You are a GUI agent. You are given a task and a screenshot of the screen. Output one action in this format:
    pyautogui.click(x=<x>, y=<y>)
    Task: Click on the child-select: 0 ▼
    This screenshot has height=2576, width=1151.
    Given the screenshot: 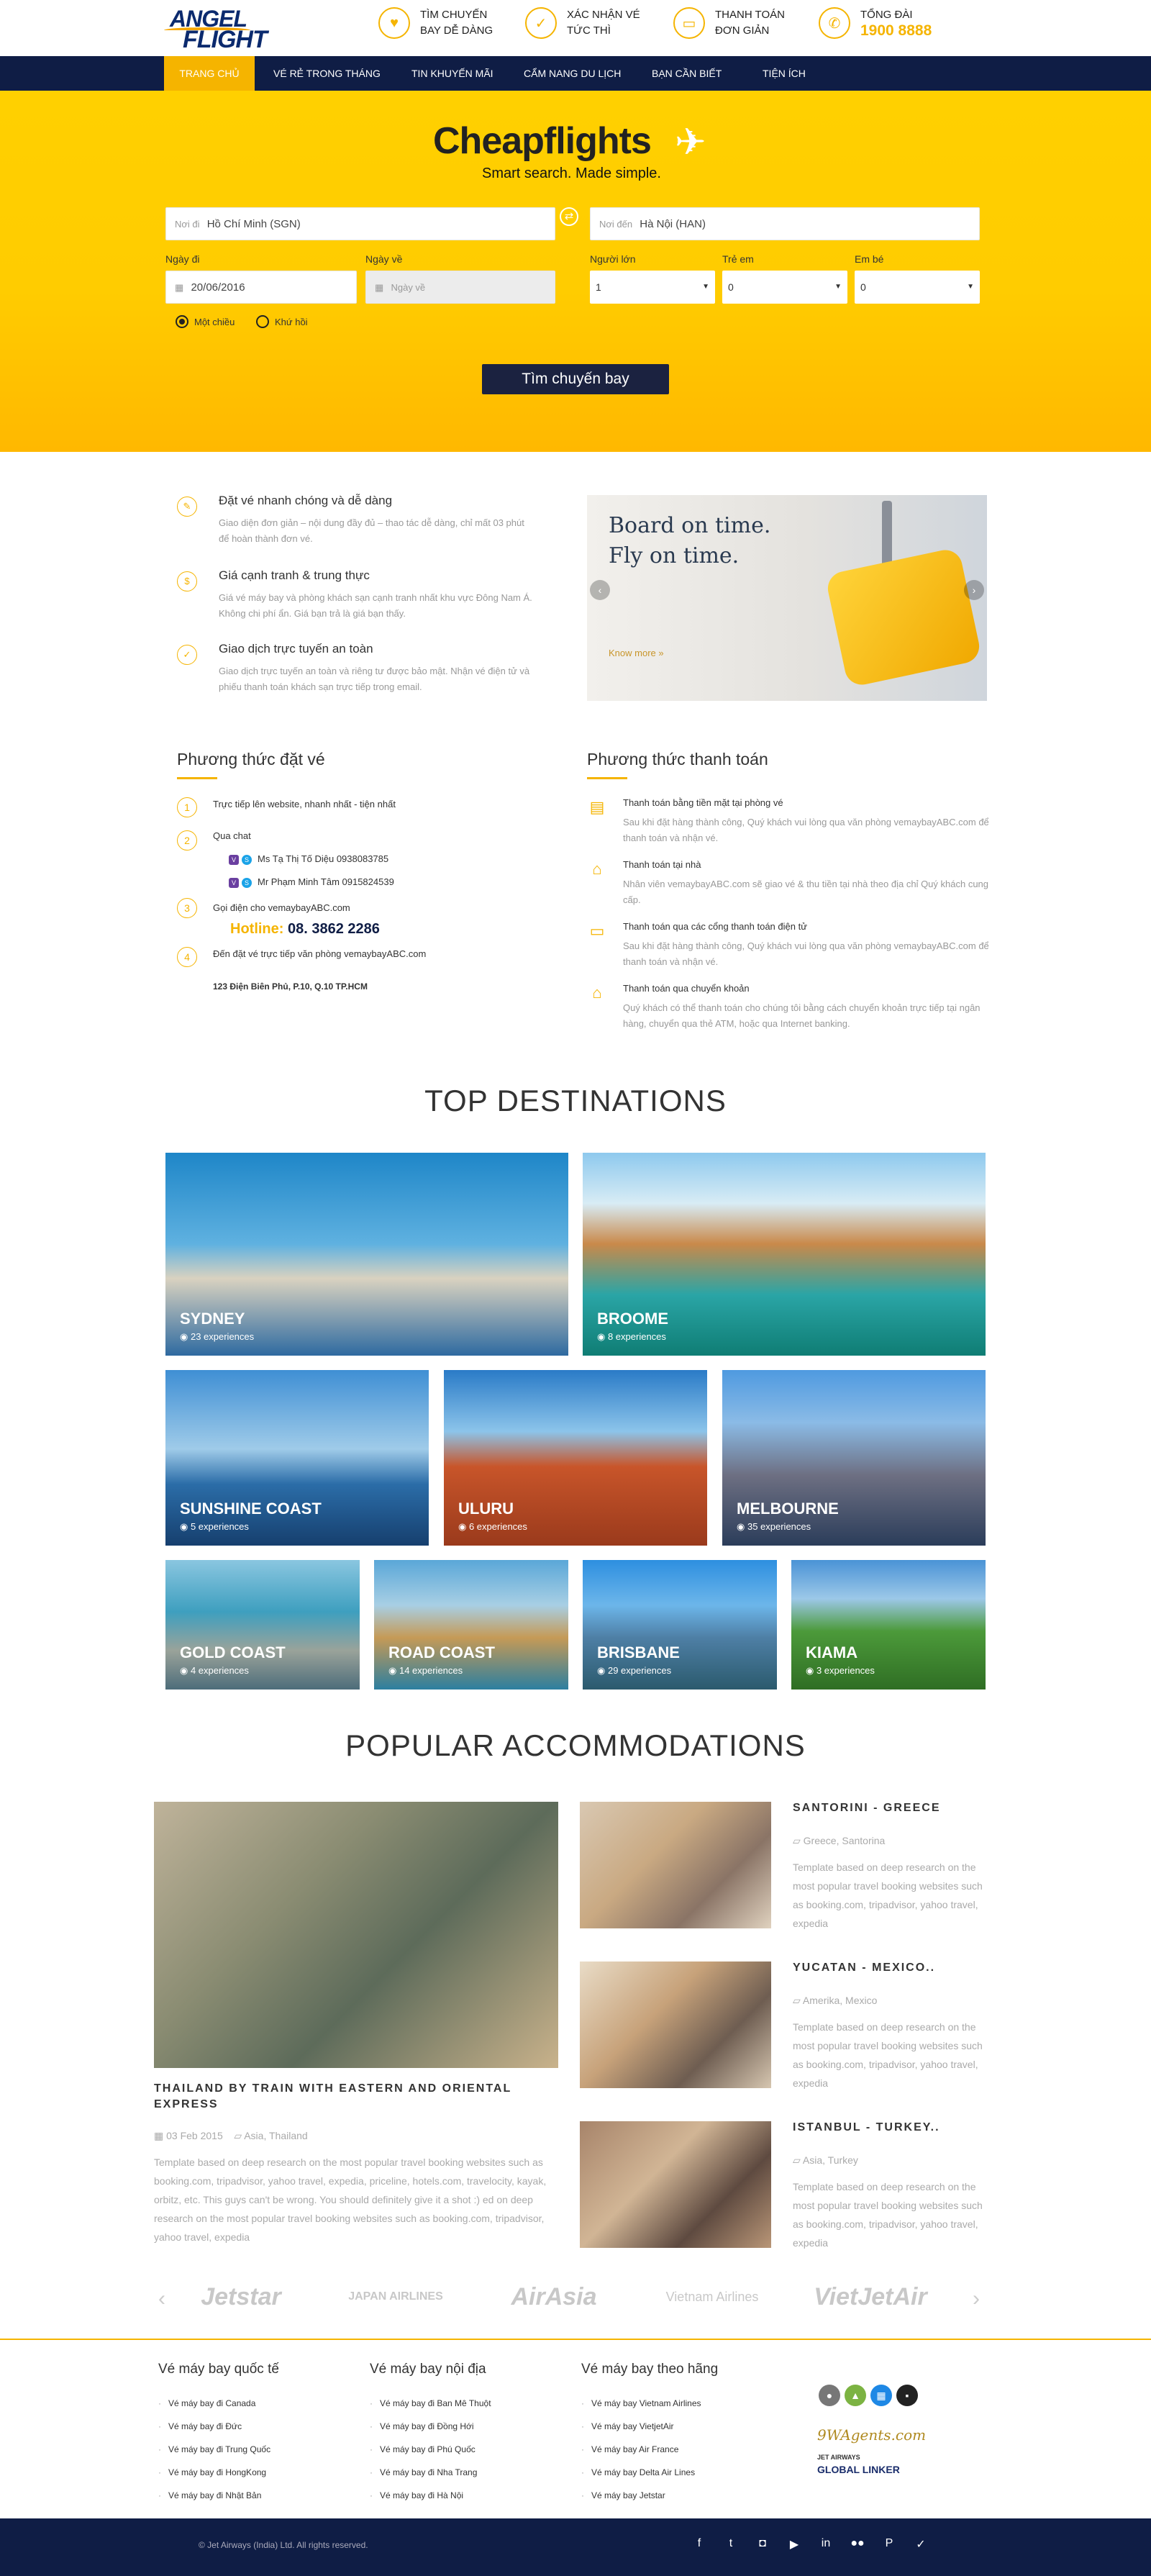 What is the action you would take?
    pyautogui.click(x=784, y=287)
    